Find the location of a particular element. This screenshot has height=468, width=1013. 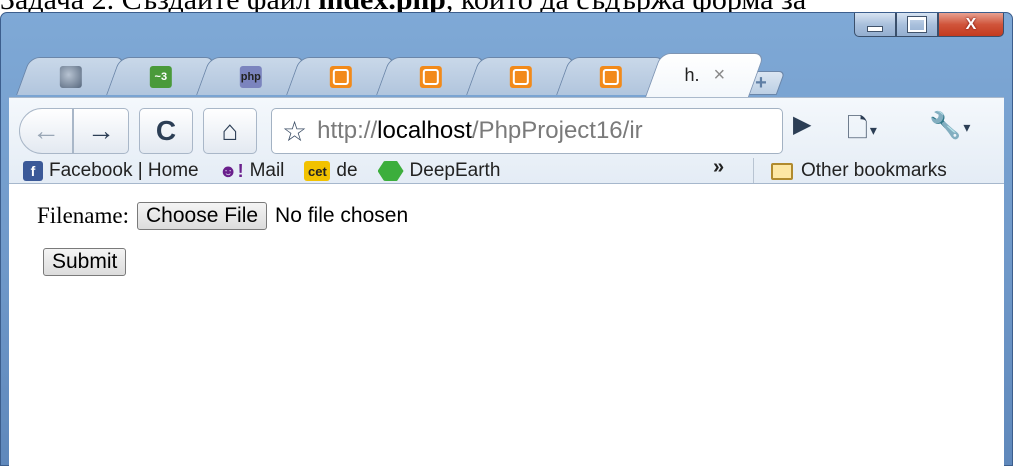

go-button: ▶ is located at coordinates (802, 124).